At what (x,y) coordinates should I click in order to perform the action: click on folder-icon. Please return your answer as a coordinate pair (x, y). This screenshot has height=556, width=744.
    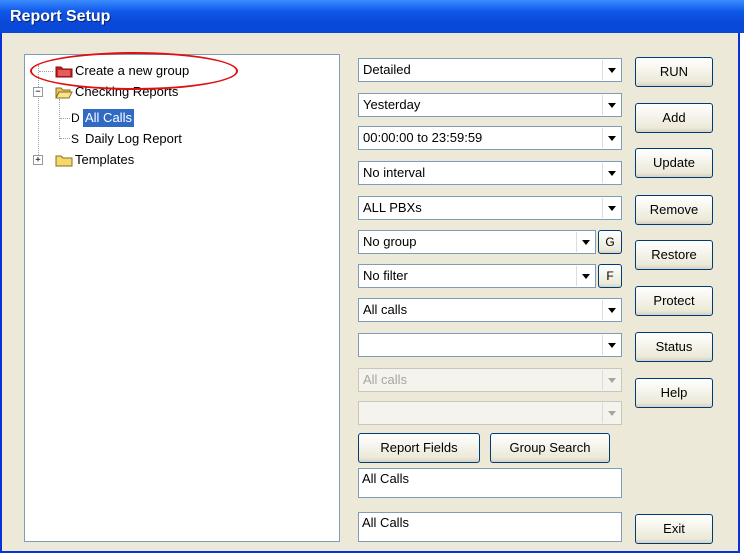
    Looking at the image, I should click on (64, 161).